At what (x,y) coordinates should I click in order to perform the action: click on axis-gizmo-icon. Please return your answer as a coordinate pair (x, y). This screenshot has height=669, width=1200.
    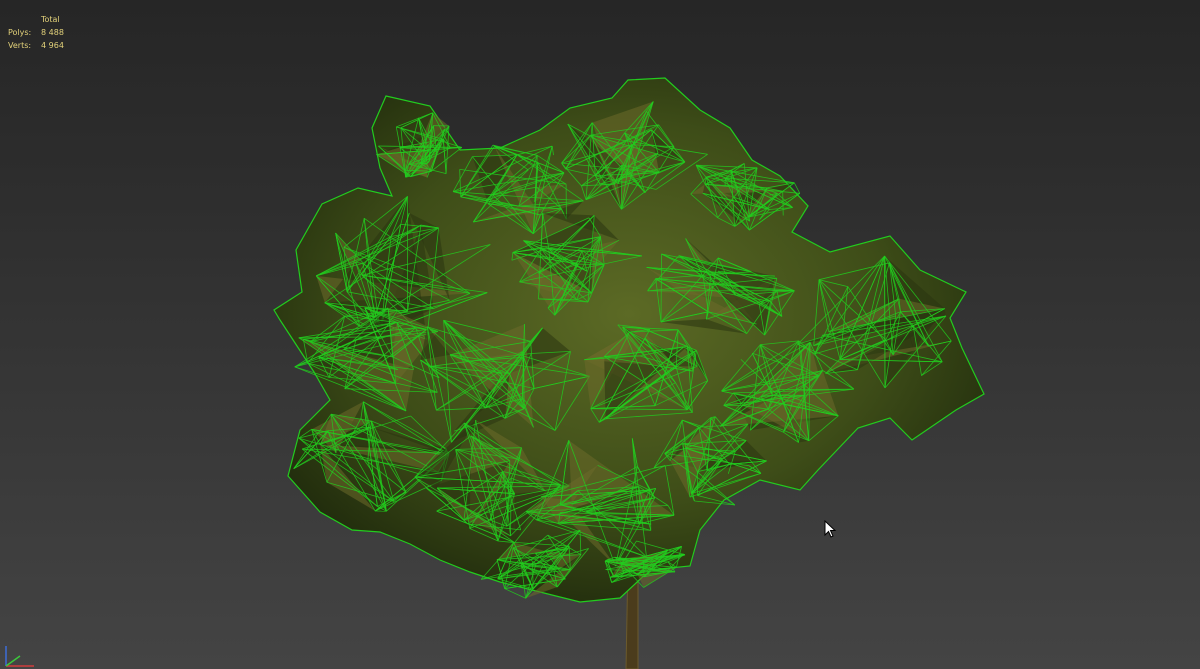
    Looking at the image, I should click on (19, 656).